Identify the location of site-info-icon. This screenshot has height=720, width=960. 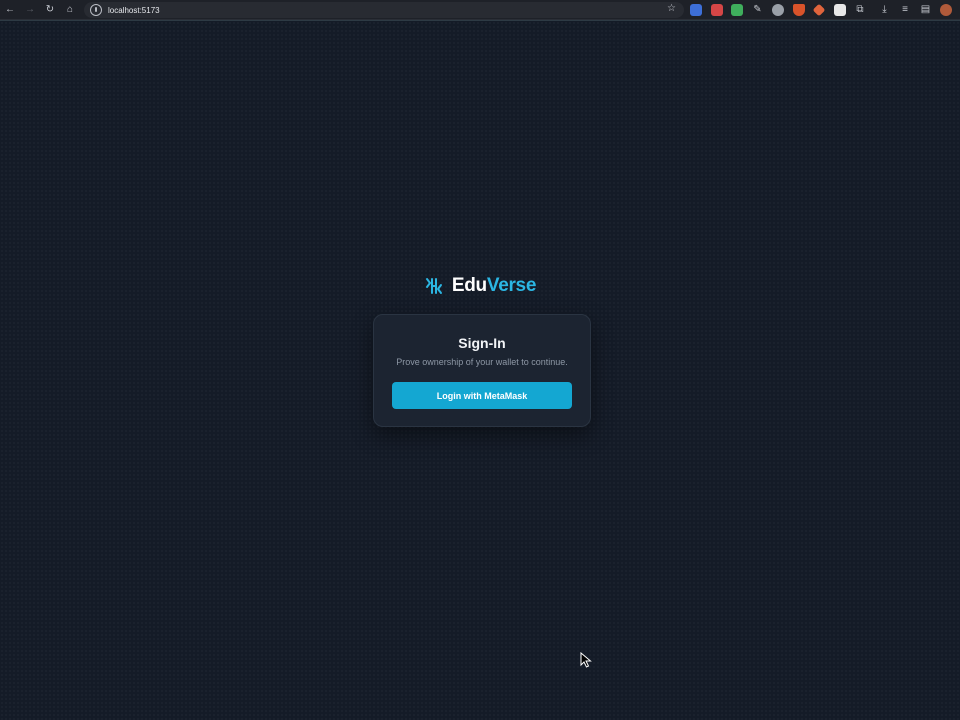
(96, 10).